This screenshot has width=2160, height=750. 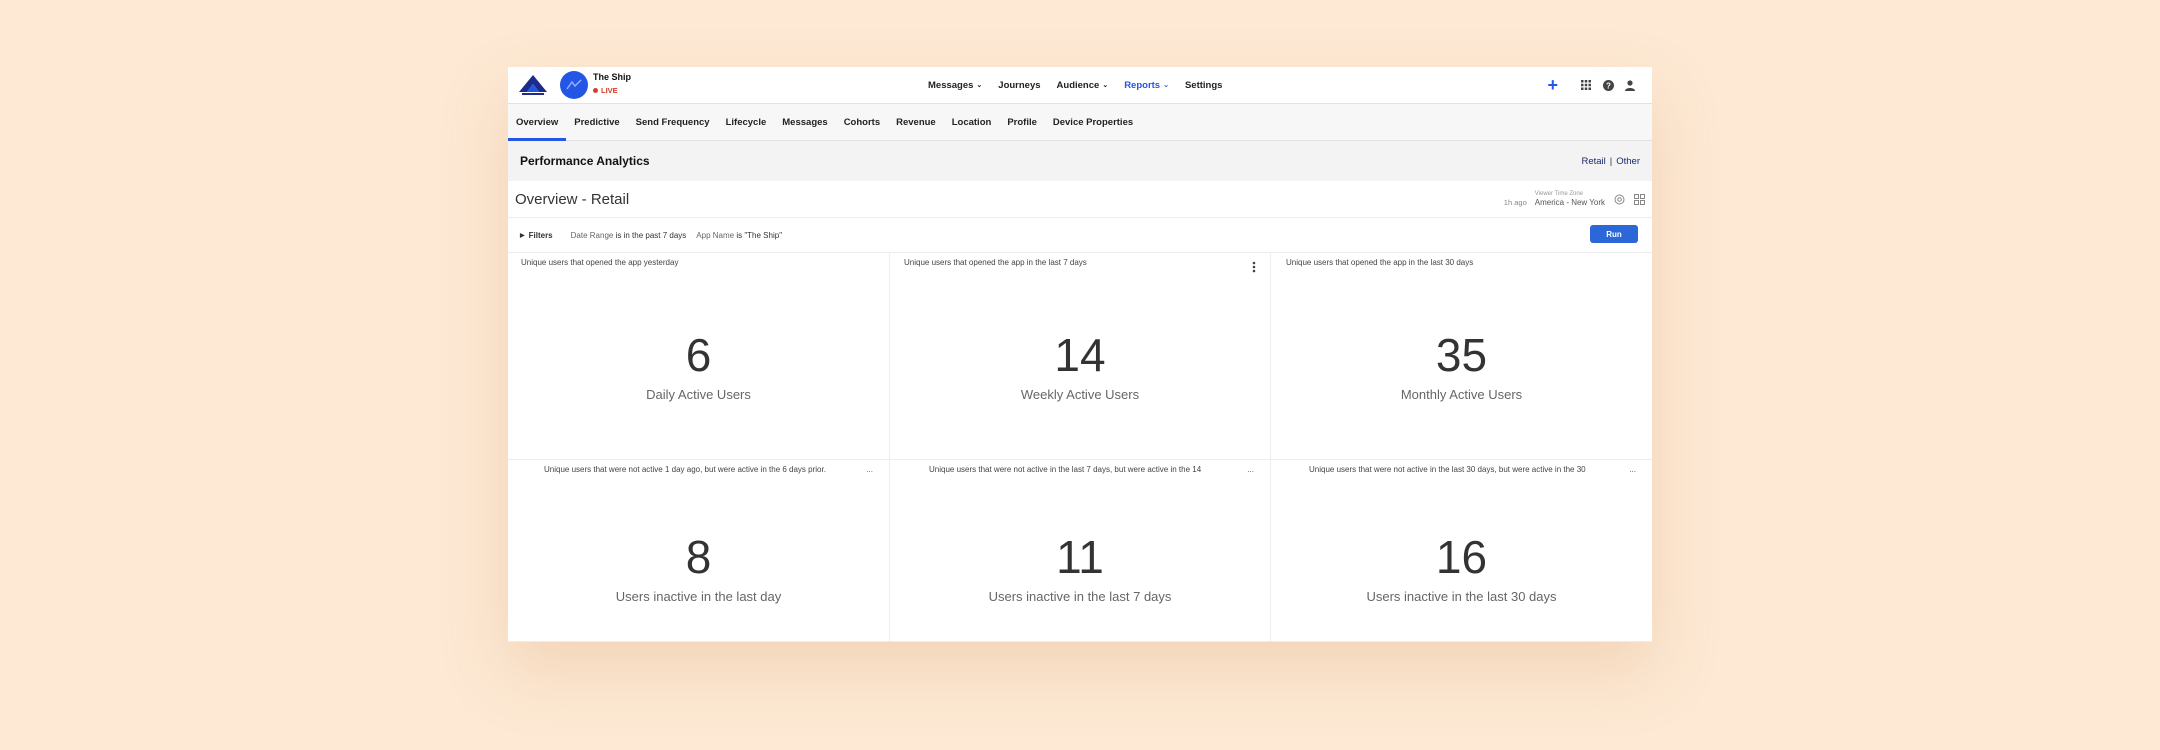 I want to click on app-status-label: LIVE, so click(x=609, y=90).